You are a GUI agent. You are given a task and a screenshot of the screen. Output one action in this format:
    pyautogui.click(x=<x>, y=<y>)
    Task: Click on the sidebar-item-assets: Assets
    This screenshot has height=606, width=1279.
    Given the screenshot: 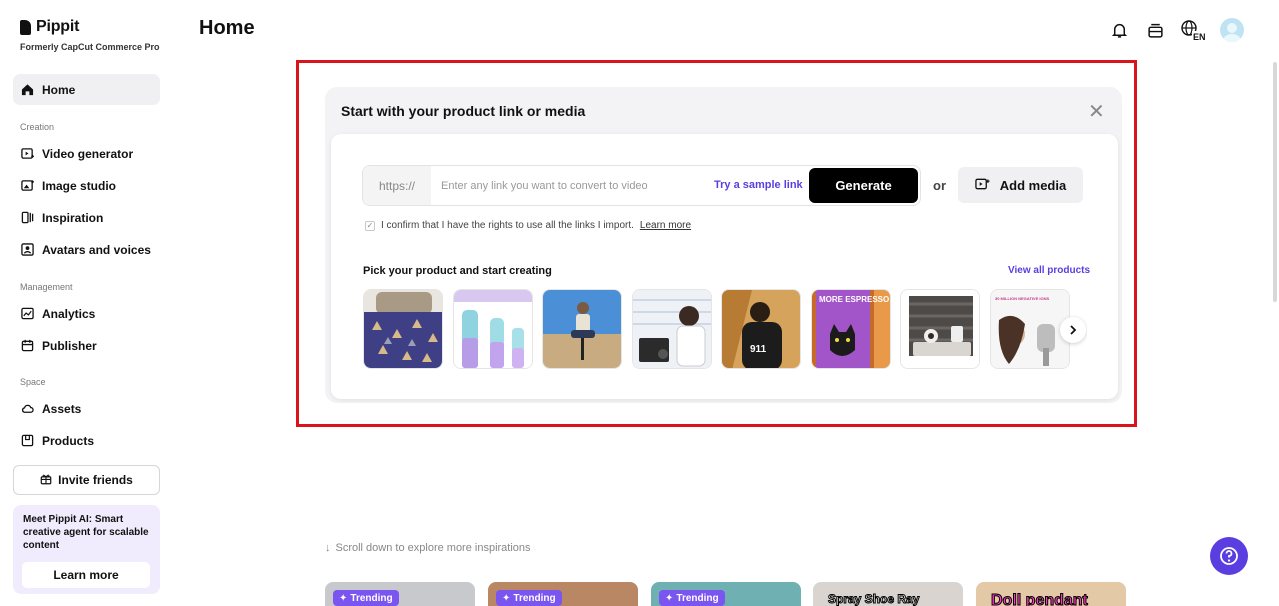 What is the action you would take?
    pyautogui.click(x=86, y=408)
    